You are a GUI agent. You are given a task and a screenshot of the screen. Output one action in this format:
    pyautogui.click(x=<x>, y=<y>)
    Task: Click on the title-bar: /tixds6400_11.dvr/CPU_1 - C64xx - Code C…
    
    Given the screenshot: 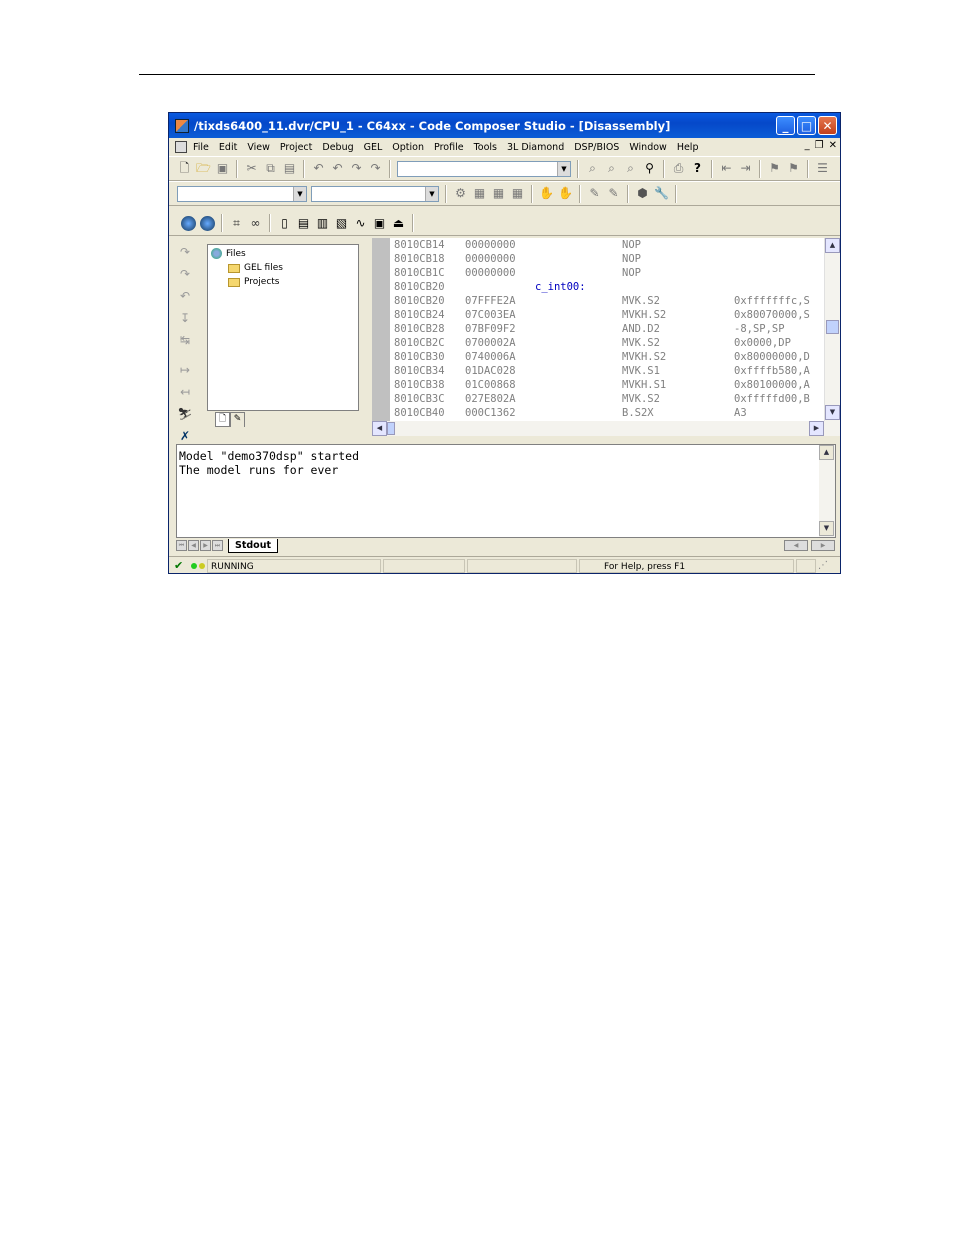 What is the action you would take?
    pyautogui.click(x=504, y=125)
    